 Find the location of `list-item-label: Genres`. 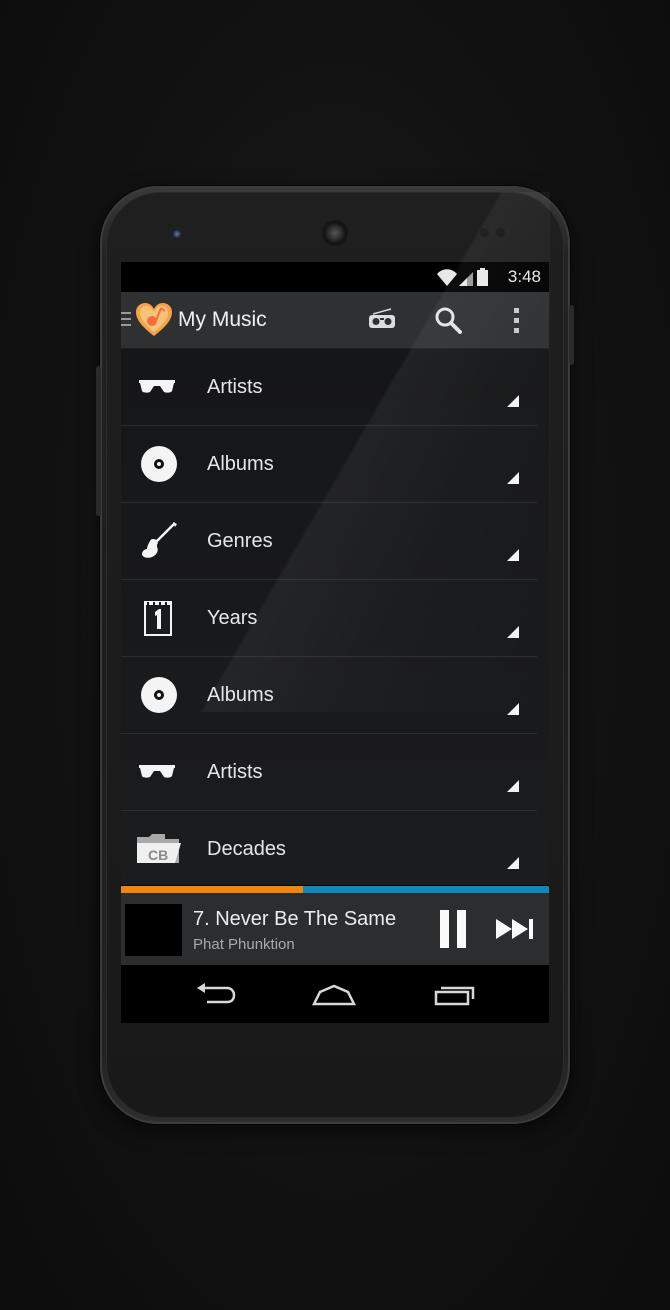

list-item-label: Genres is located at coordinates (240, 541).